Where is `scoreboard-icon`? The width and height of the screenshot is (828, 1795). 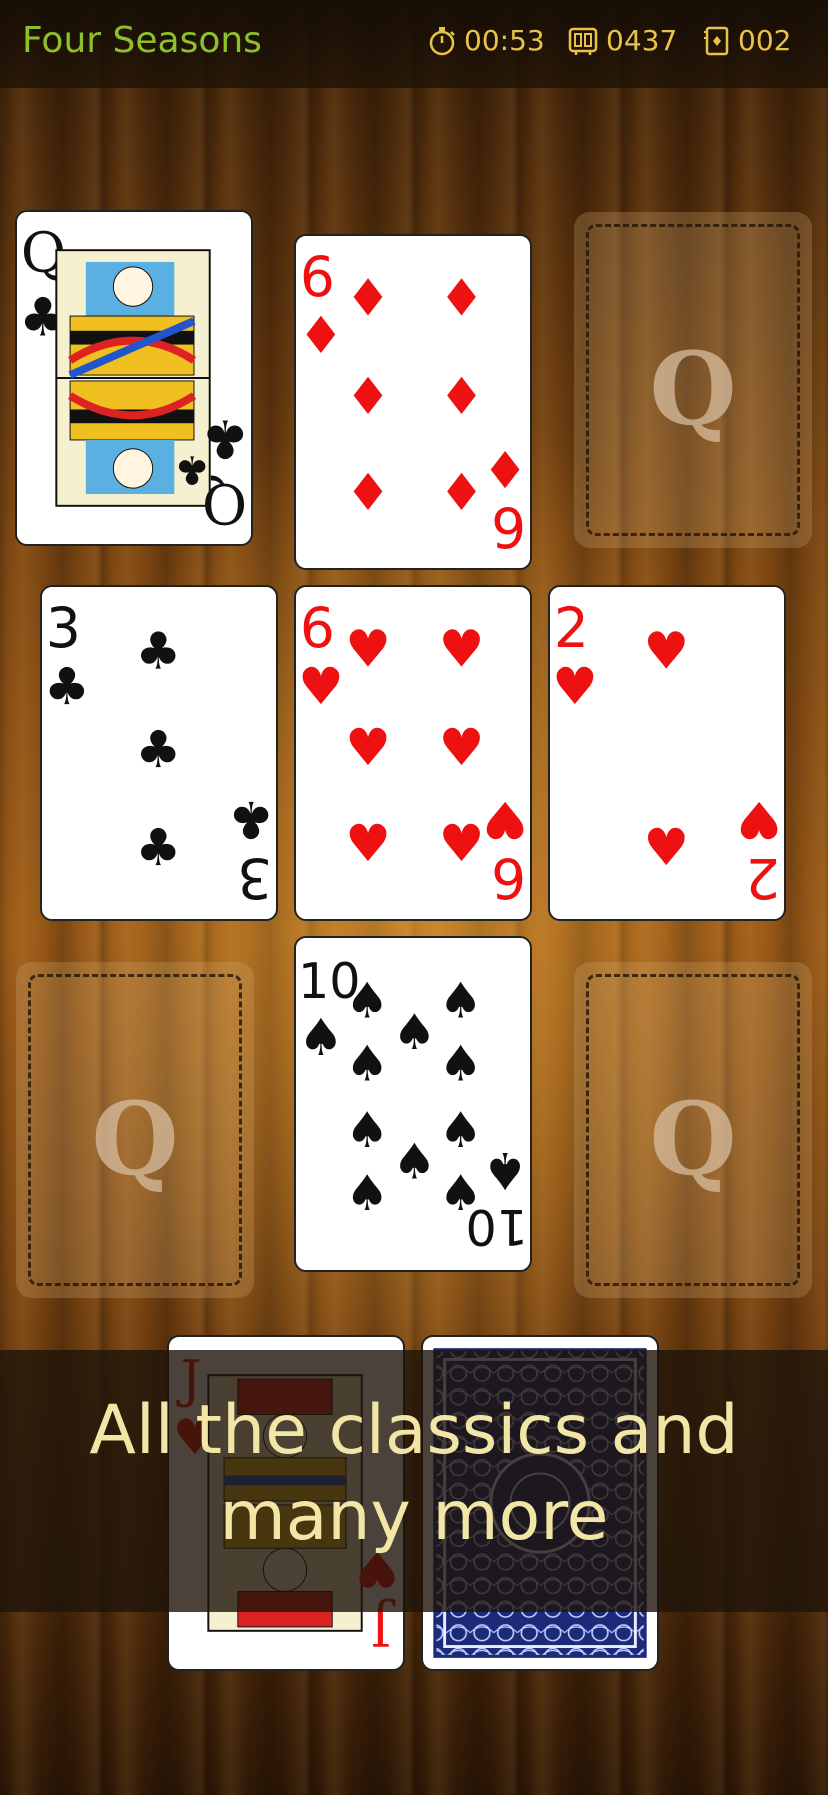
scoreboard-icon is located at coordinates (583, 41).